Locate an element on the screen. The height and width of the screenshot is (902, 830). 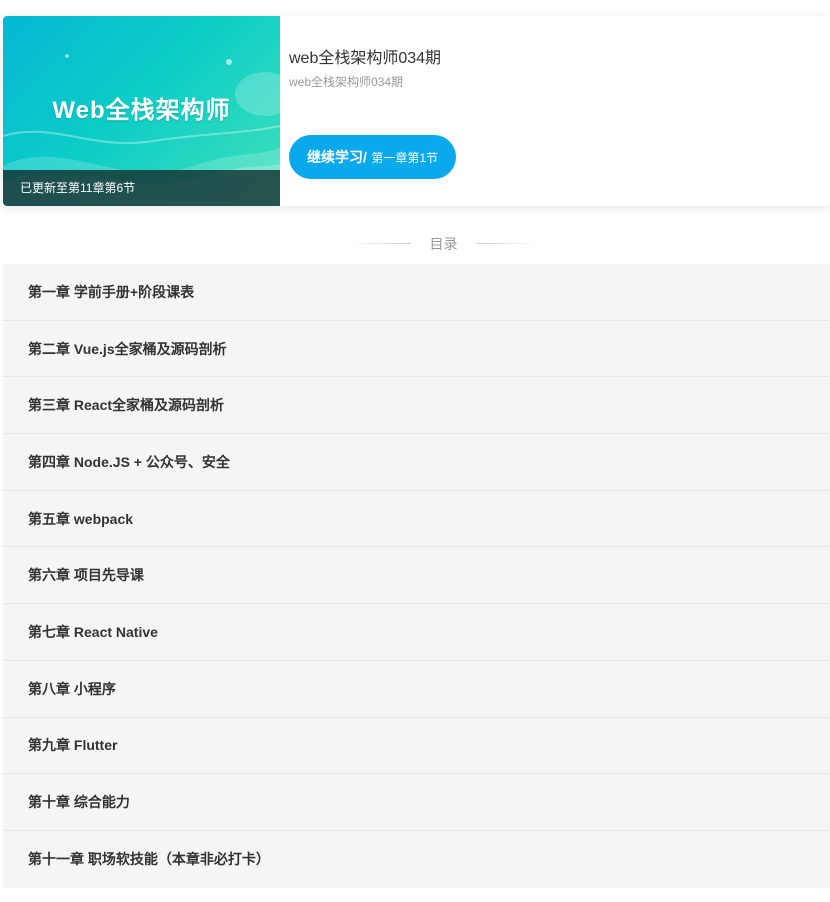
course-info: web全栈架构师034期 web全栈架构师034期 继续学习/ 第一章第1节 is located at coordinates (559, 111).